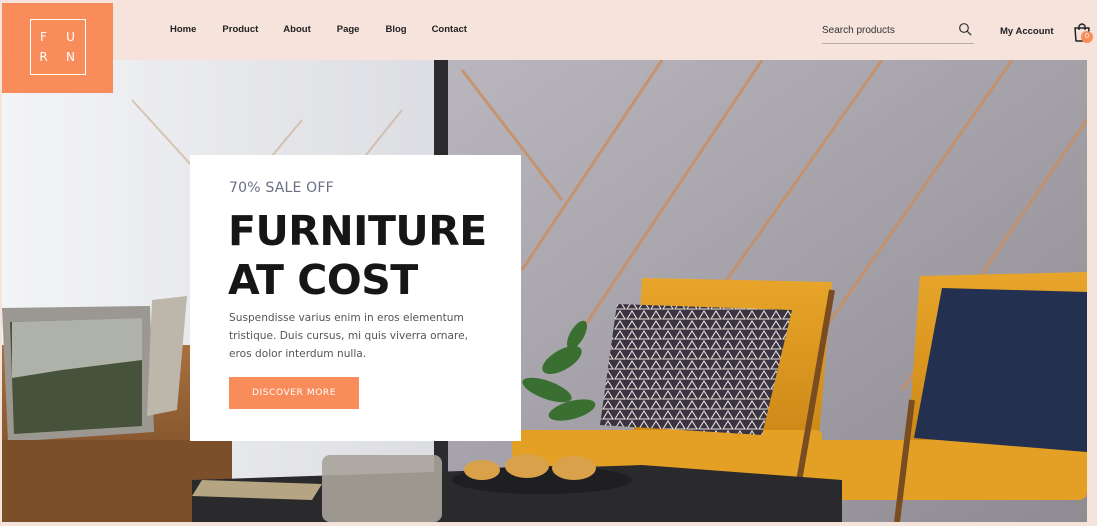 The image size is (1097, 526). I want to click on my-account-link: My Account, so click(1026, 31).